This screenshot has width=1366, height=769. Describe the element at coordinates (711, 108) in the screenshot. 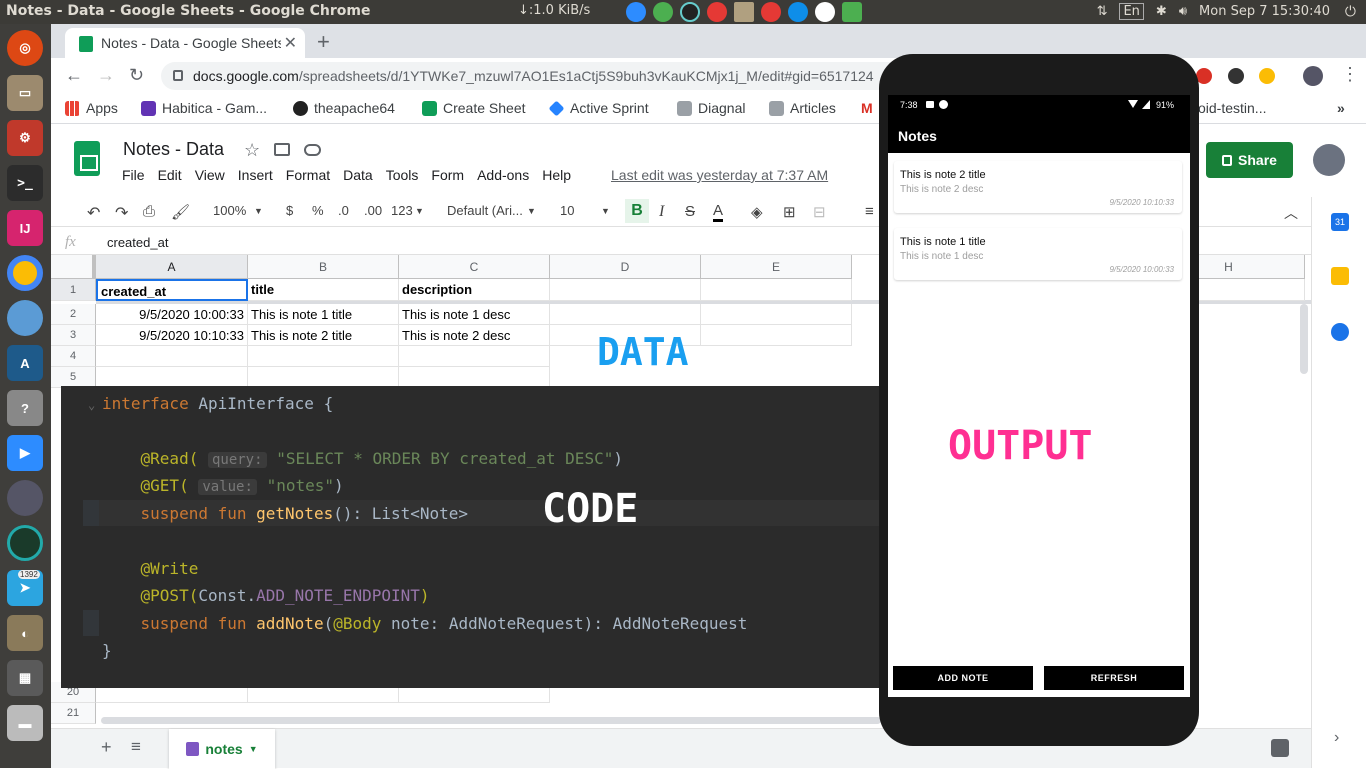

I see `bookmark-diagnal: Diagnal` at that location.